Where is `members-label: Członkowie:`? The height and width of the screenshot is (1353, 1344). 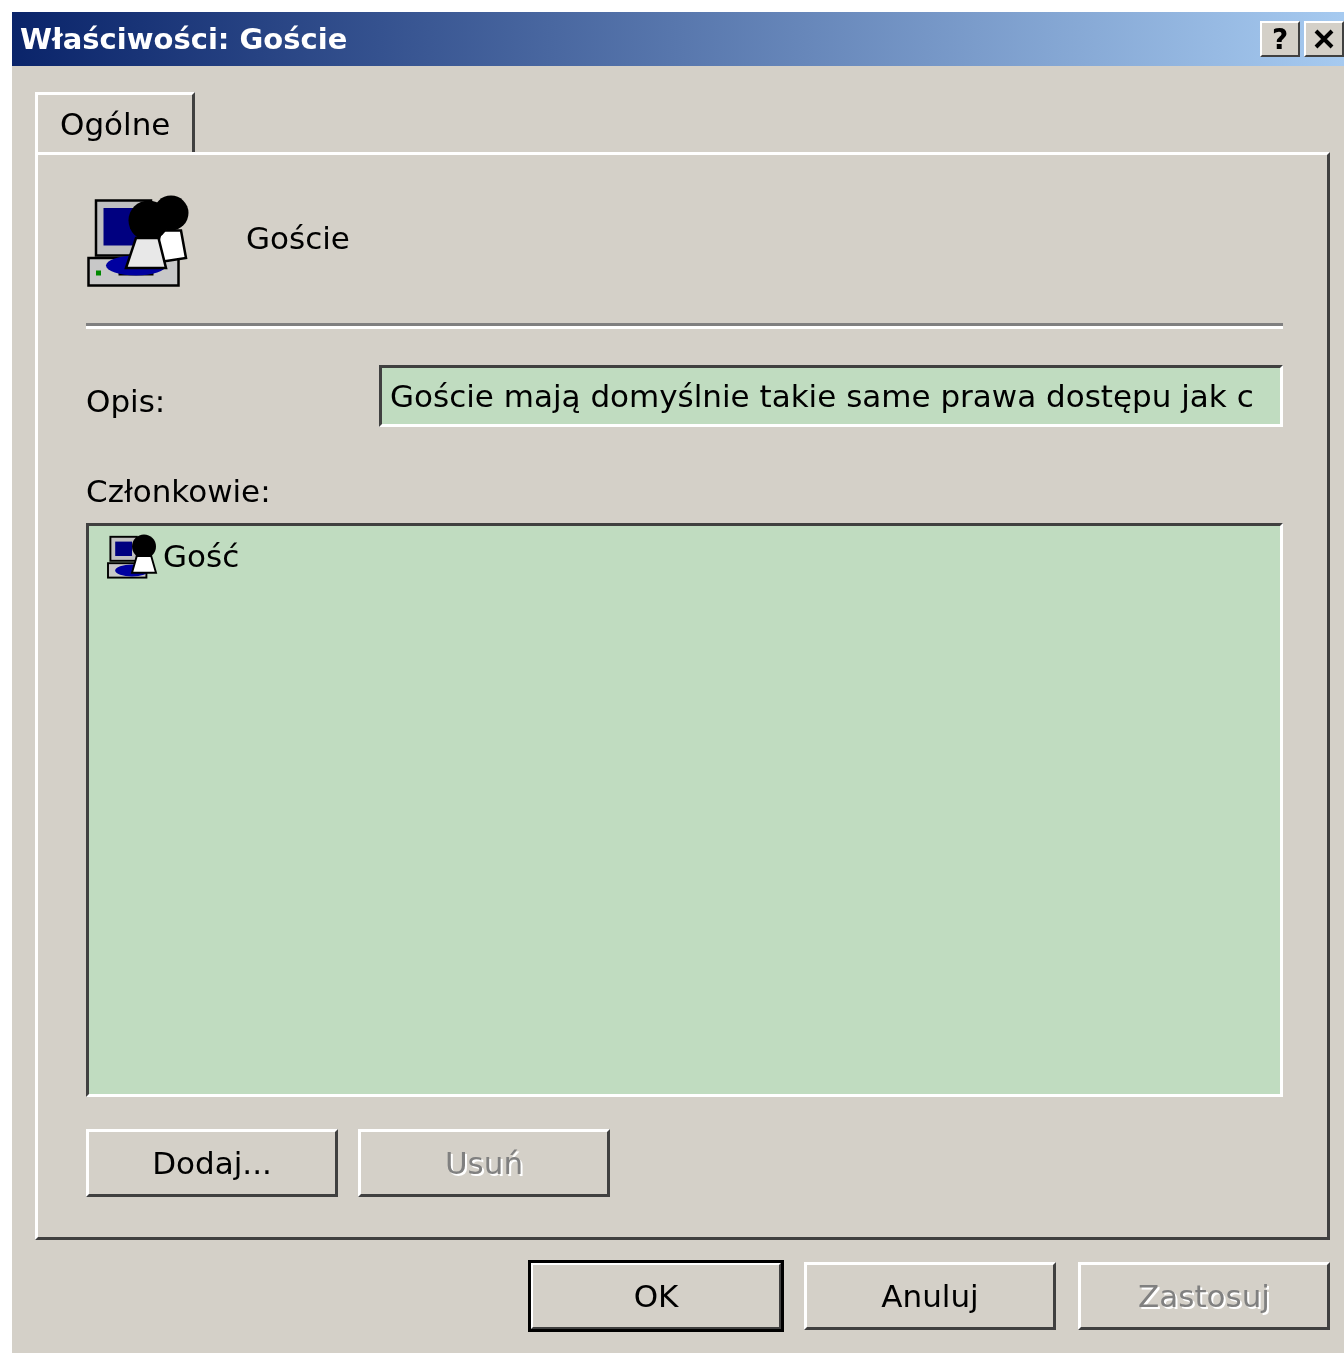 members-label: Członkowie: is located at coordinates (179, 490).